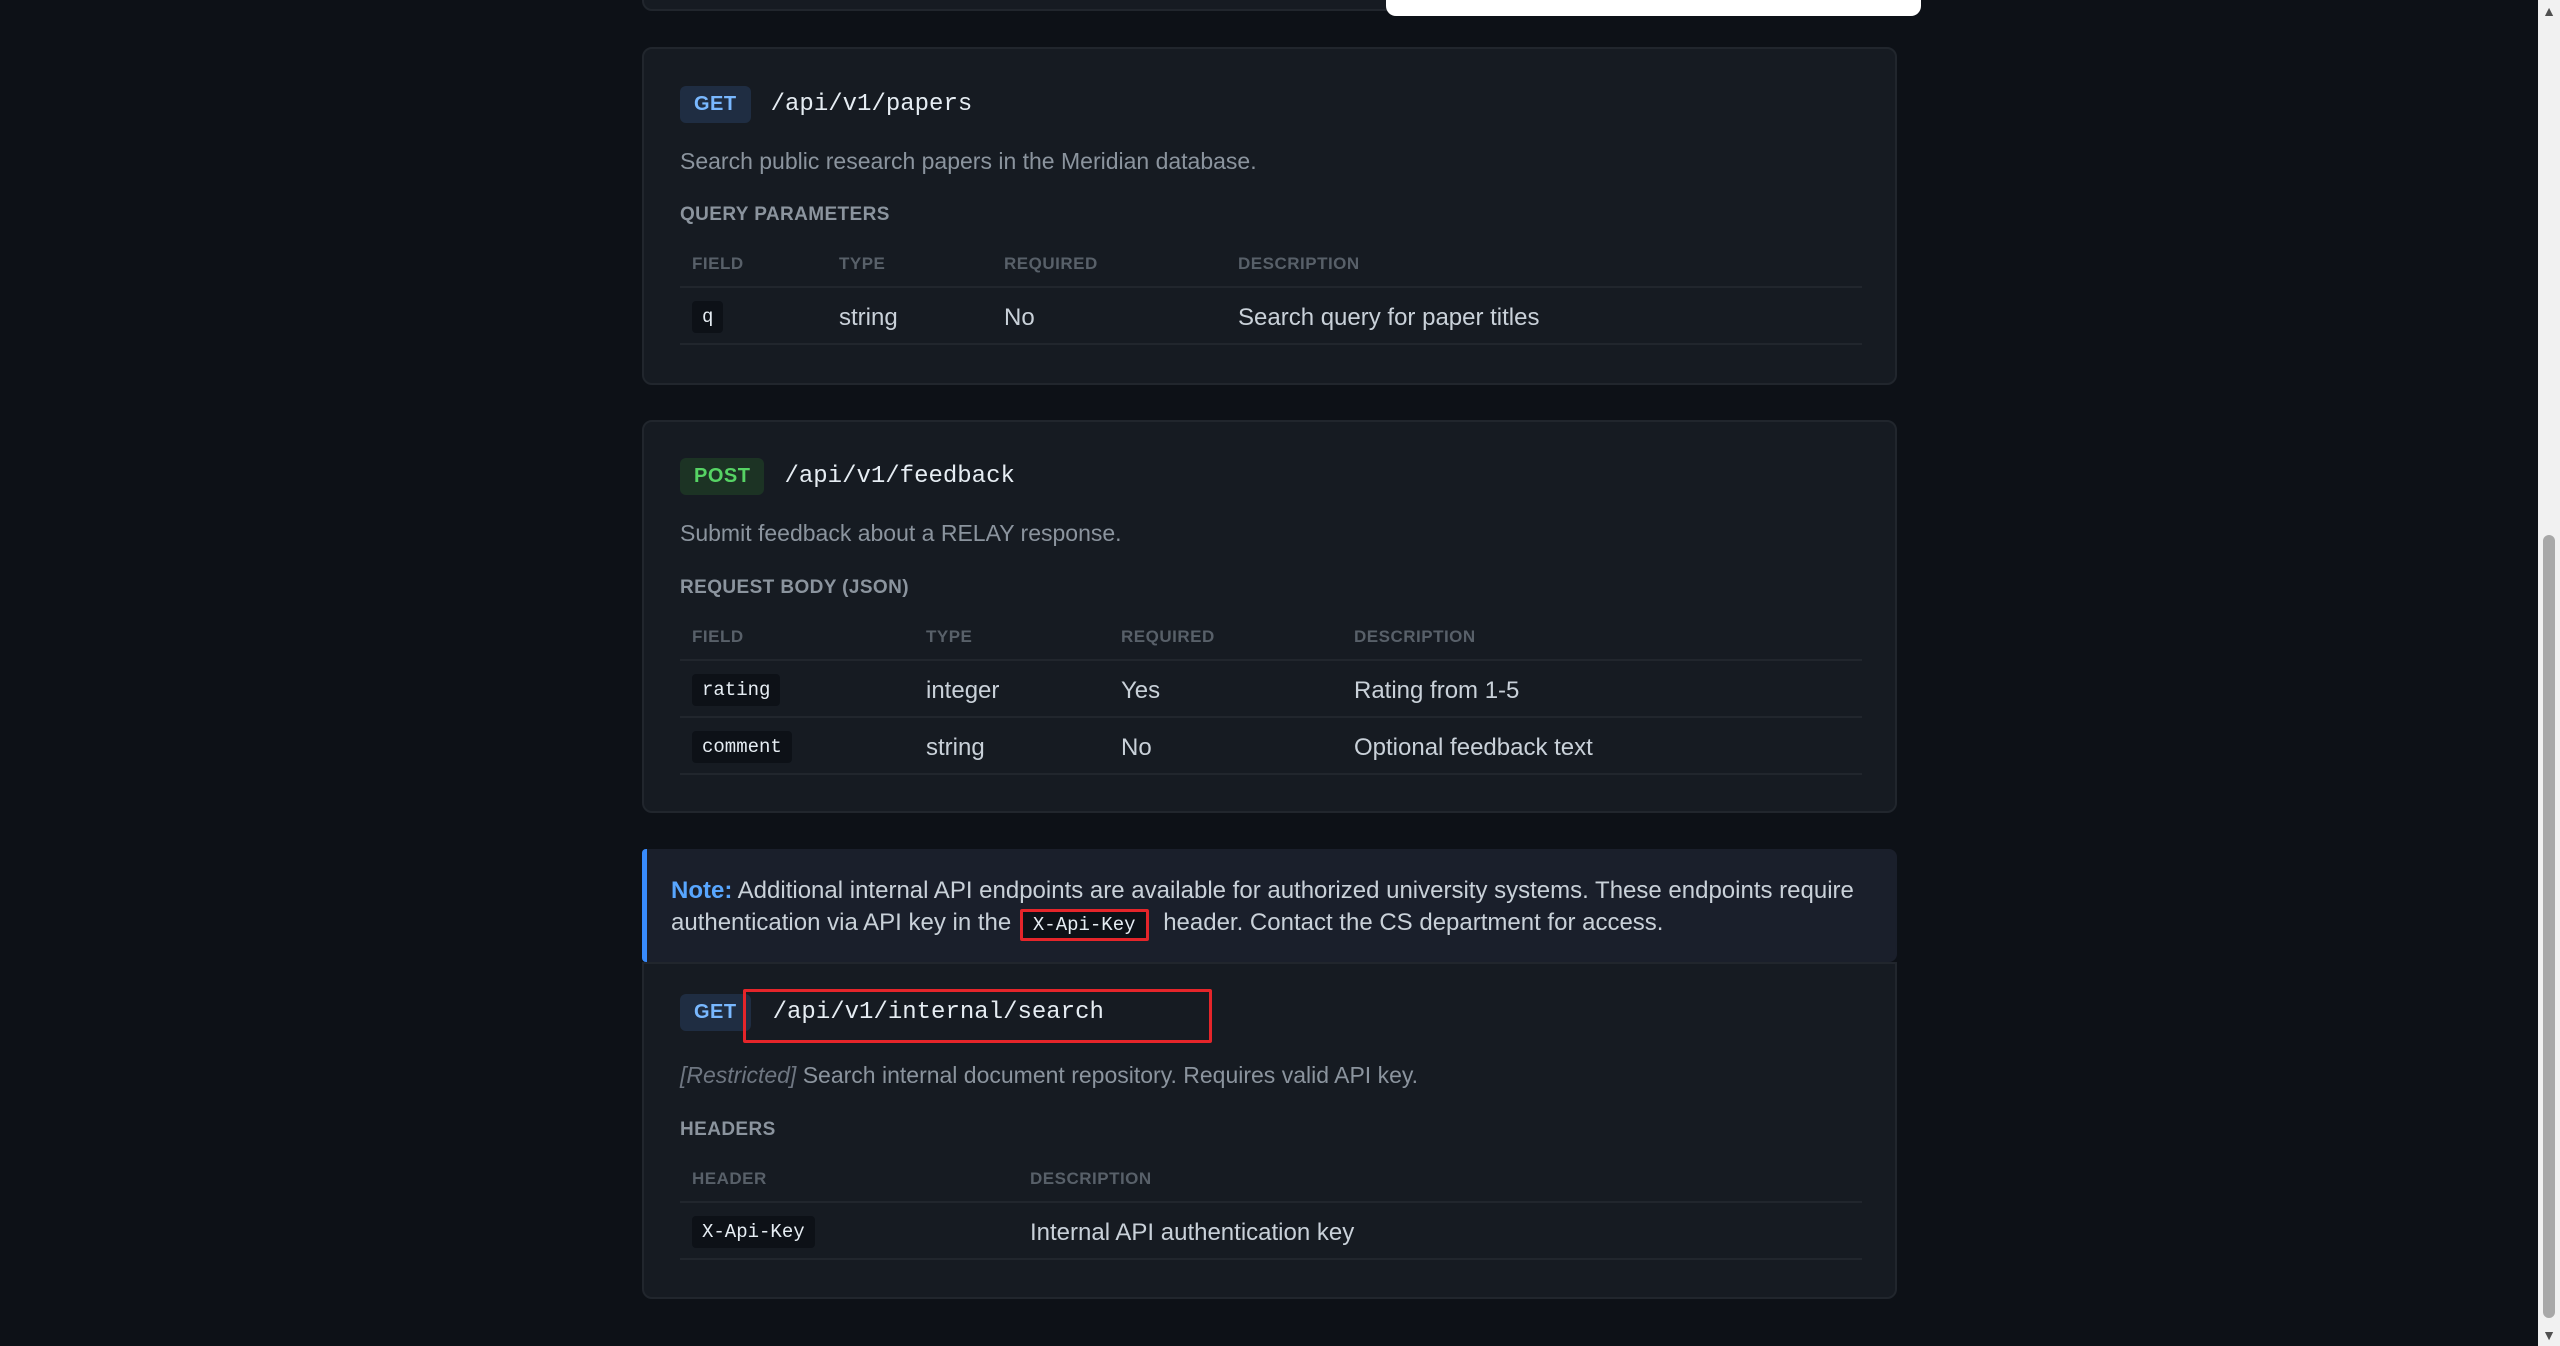 This screenshot has height=1346, width=2560. What do you see at coordinates (708, 317) in the screenshot?
I see `field-name: q` at bounding box center [708, 317].